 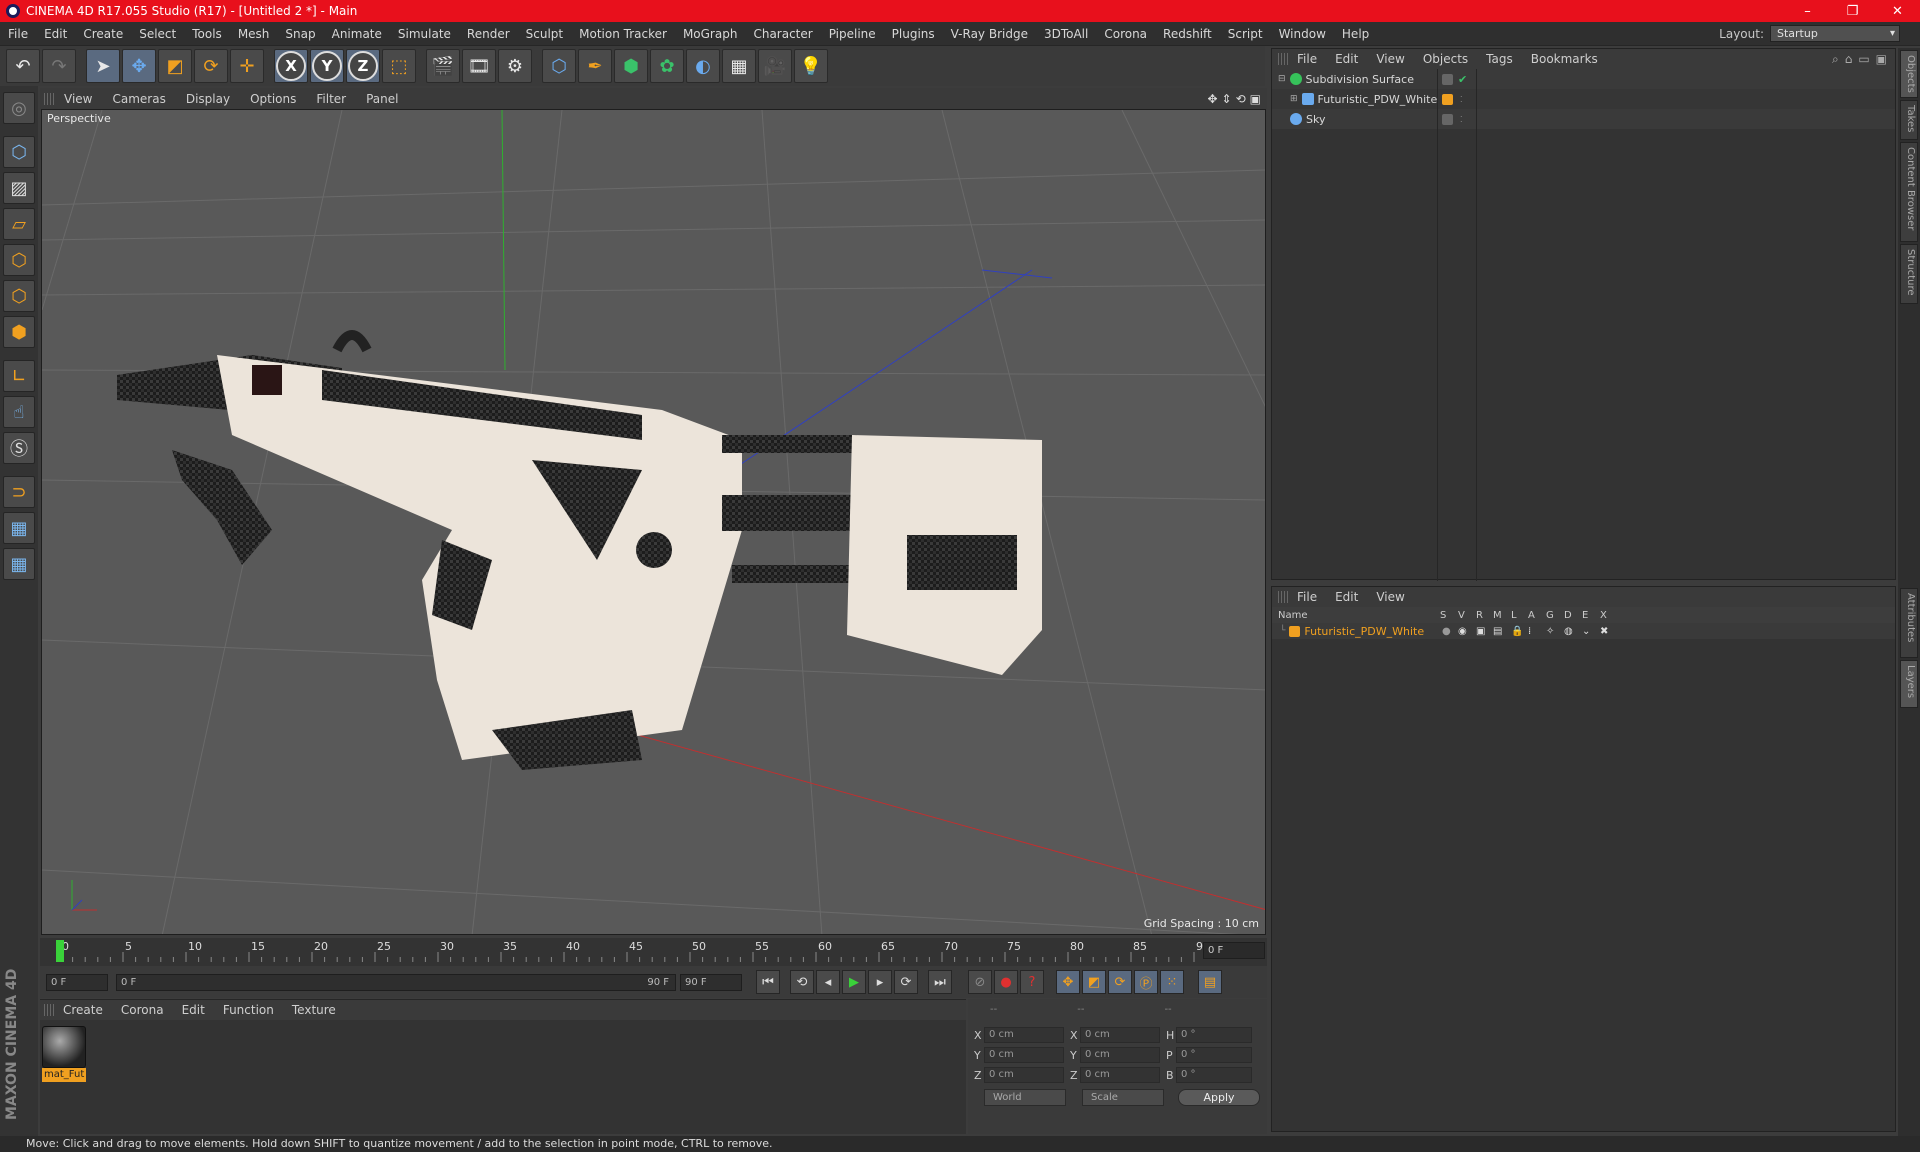 What do you see at coordinates (1094, 982) in the screenshot?
I see `key-scale-icon: ◩` at bounding box center [1094, 982].